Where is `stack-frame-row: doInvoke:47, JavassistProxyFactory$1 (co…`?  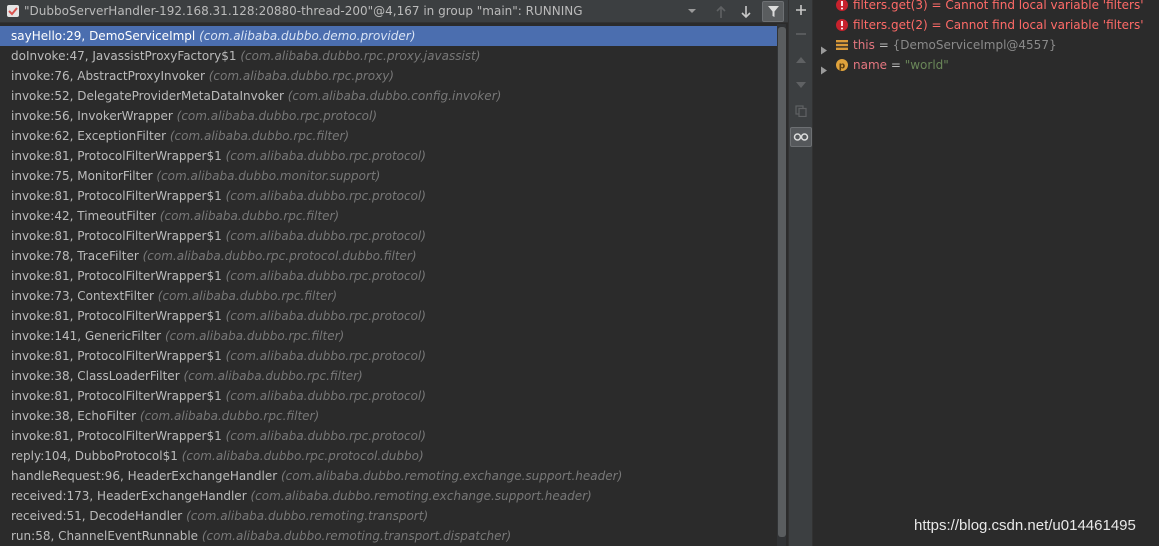
stack-frame-row: doInvoke:47, JavassistProxyFactory$1 (co… is located at coordinates (393, 56).